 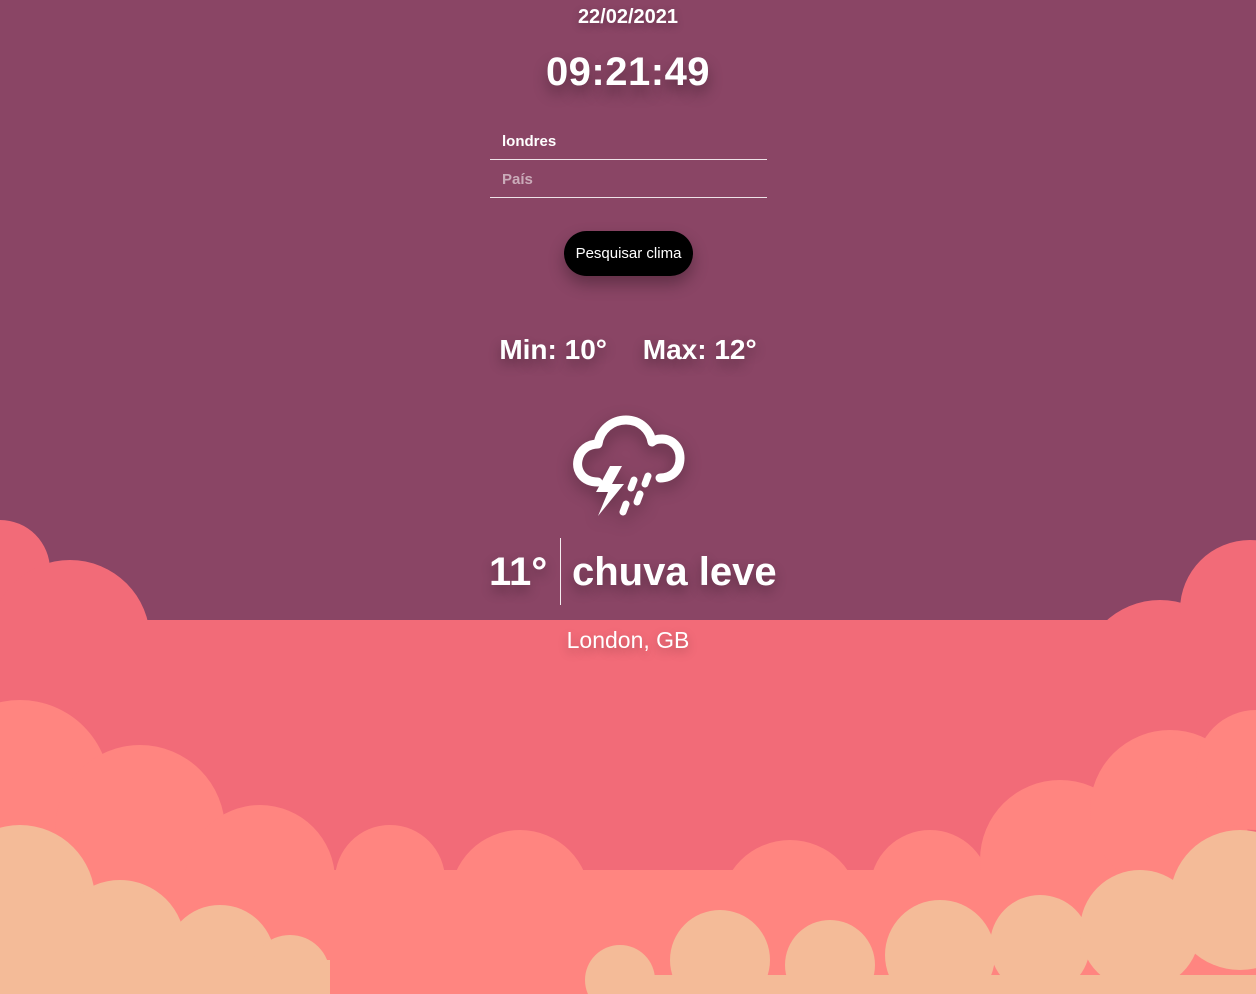 I want to click on current-time: 09:21:49, so click(x=628, y=72).